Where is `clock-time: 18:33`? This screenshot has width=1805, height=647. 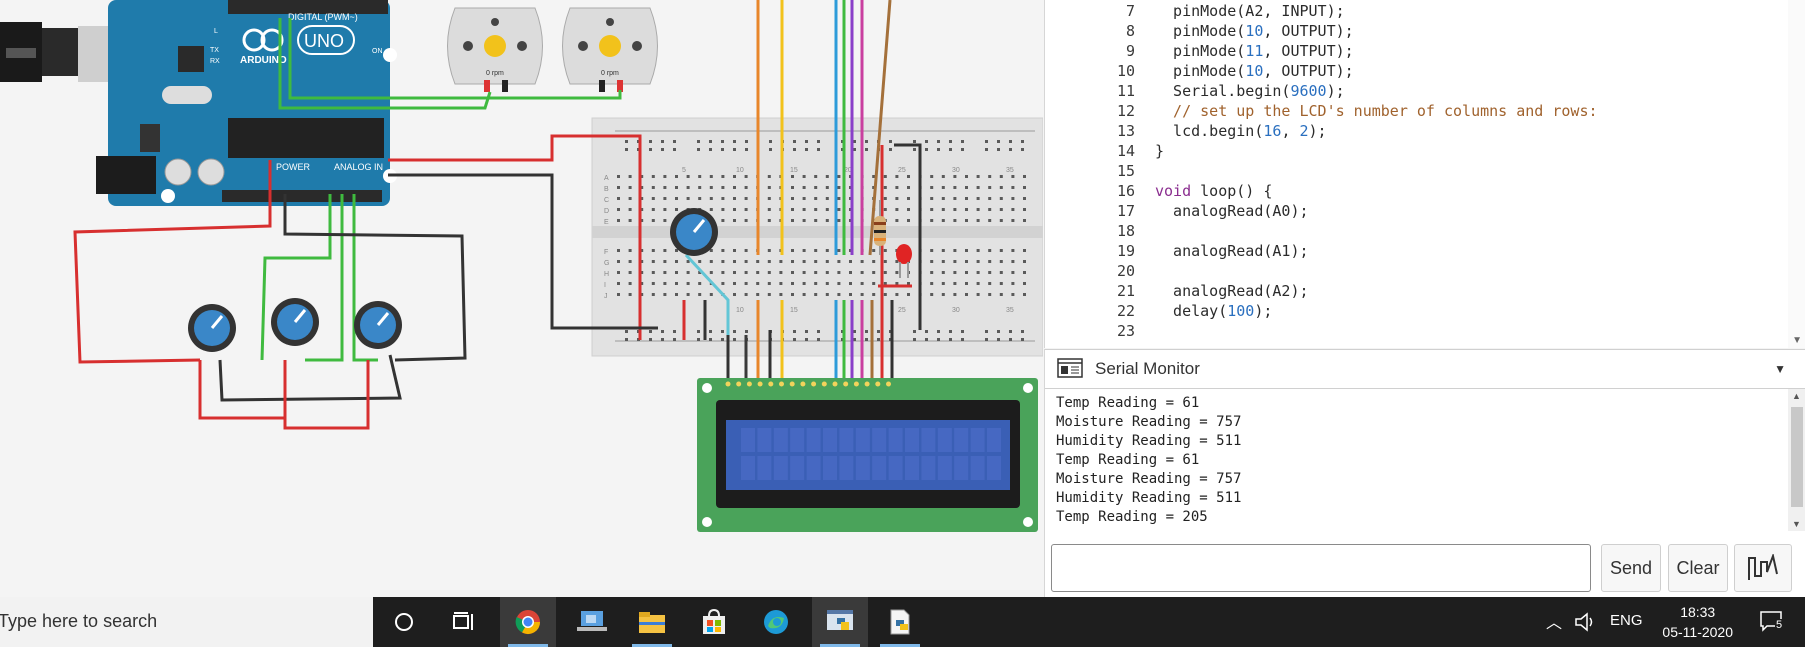
clock-time: 18:33 is located at coordinates (1698, 612).